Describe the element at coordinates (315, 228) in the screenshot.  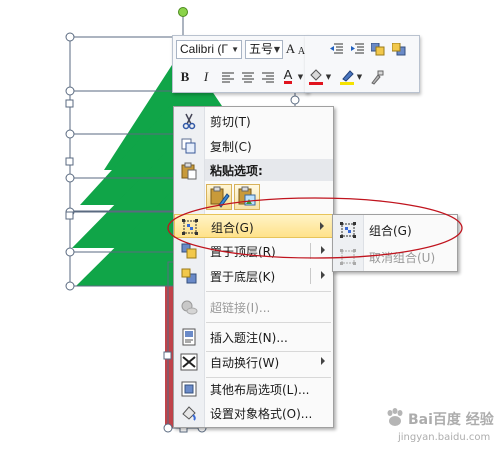
I see `annotation-ellipse` at that location.